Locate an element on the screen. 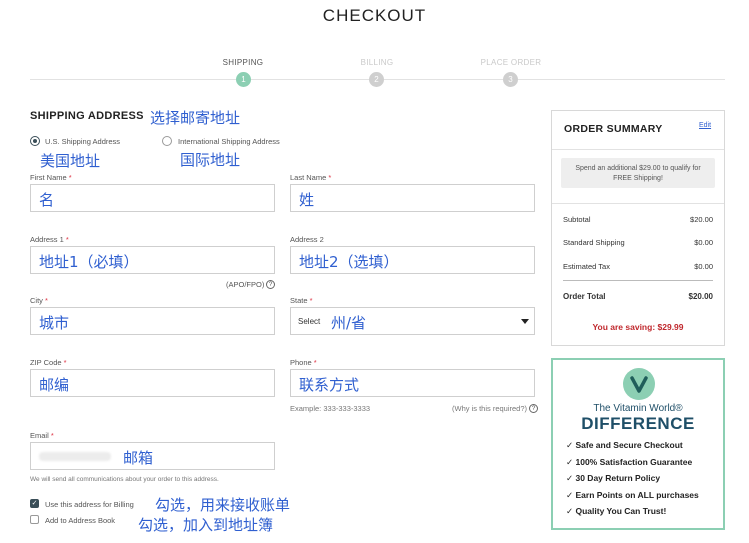  address1-field: 地址1（必填） is located at coordinates (152, 260).